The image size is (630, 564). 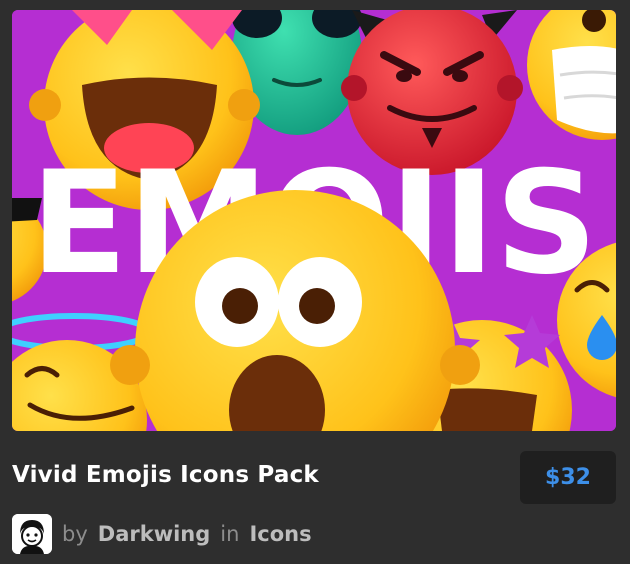 What do you see at coordinates (280, 534) in the screenshot?
I see `category-link: Icons` at bounding box center [280, 534].